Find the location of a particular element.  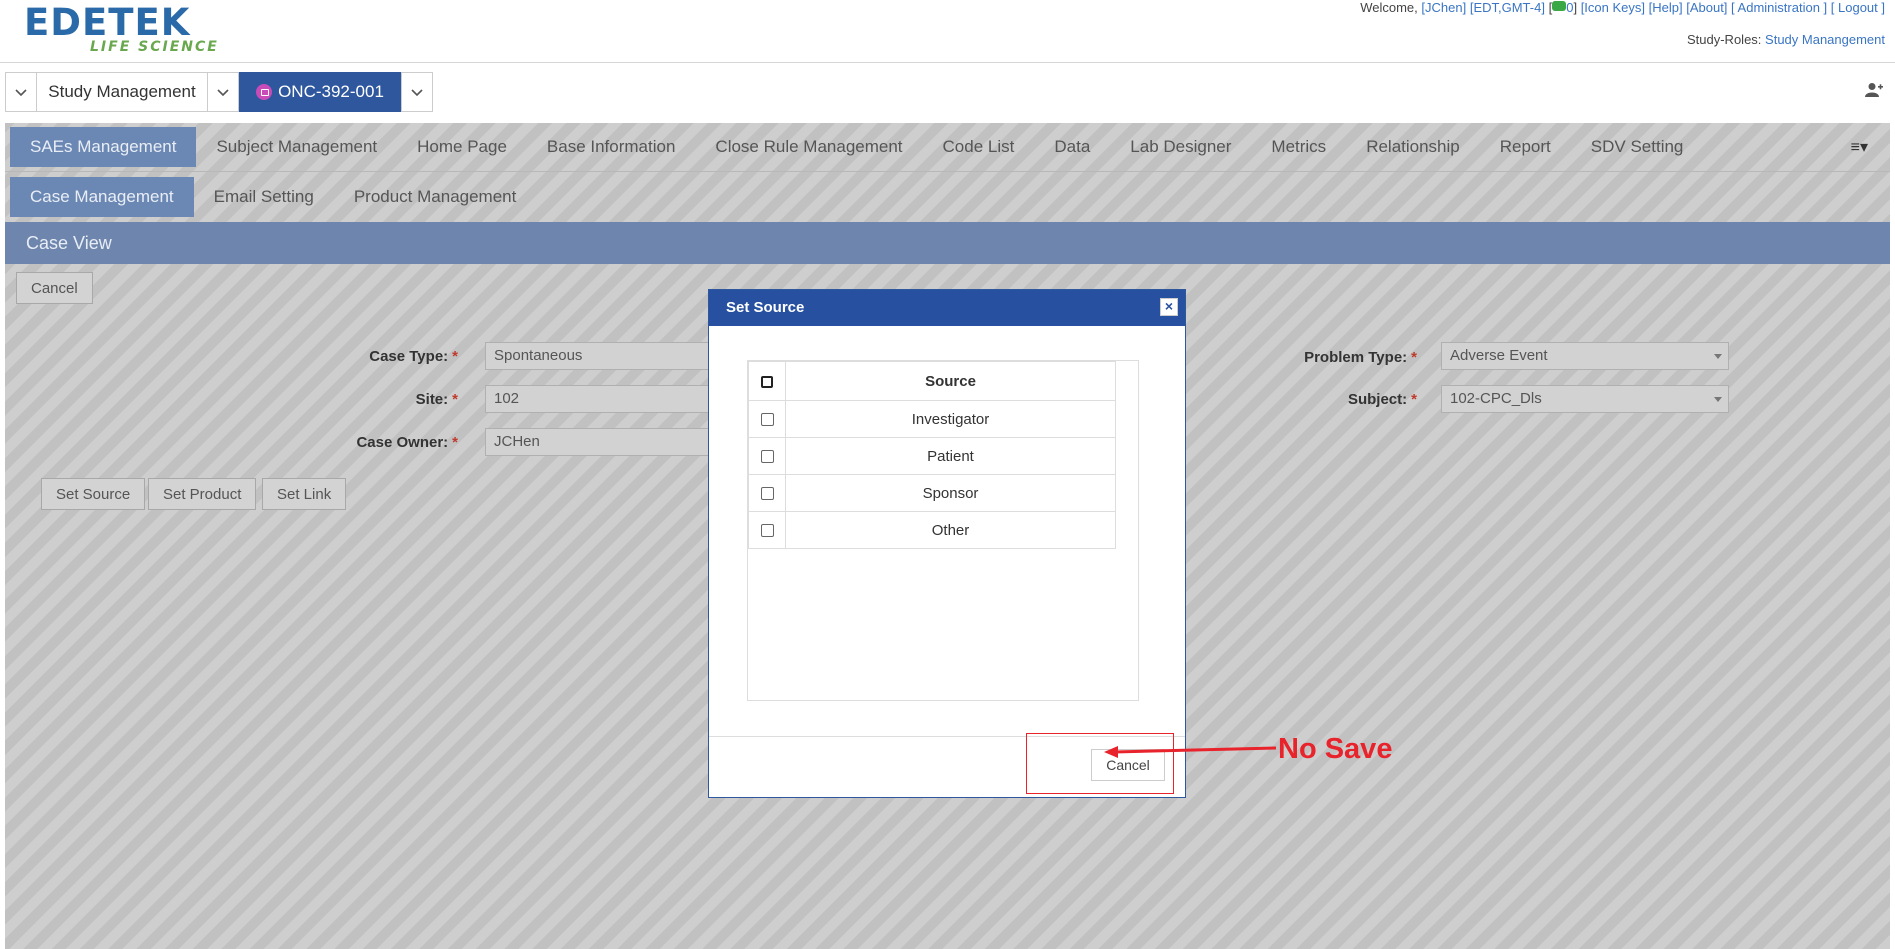

dialog-header: Set Source × is located at coordinates (947, 308).